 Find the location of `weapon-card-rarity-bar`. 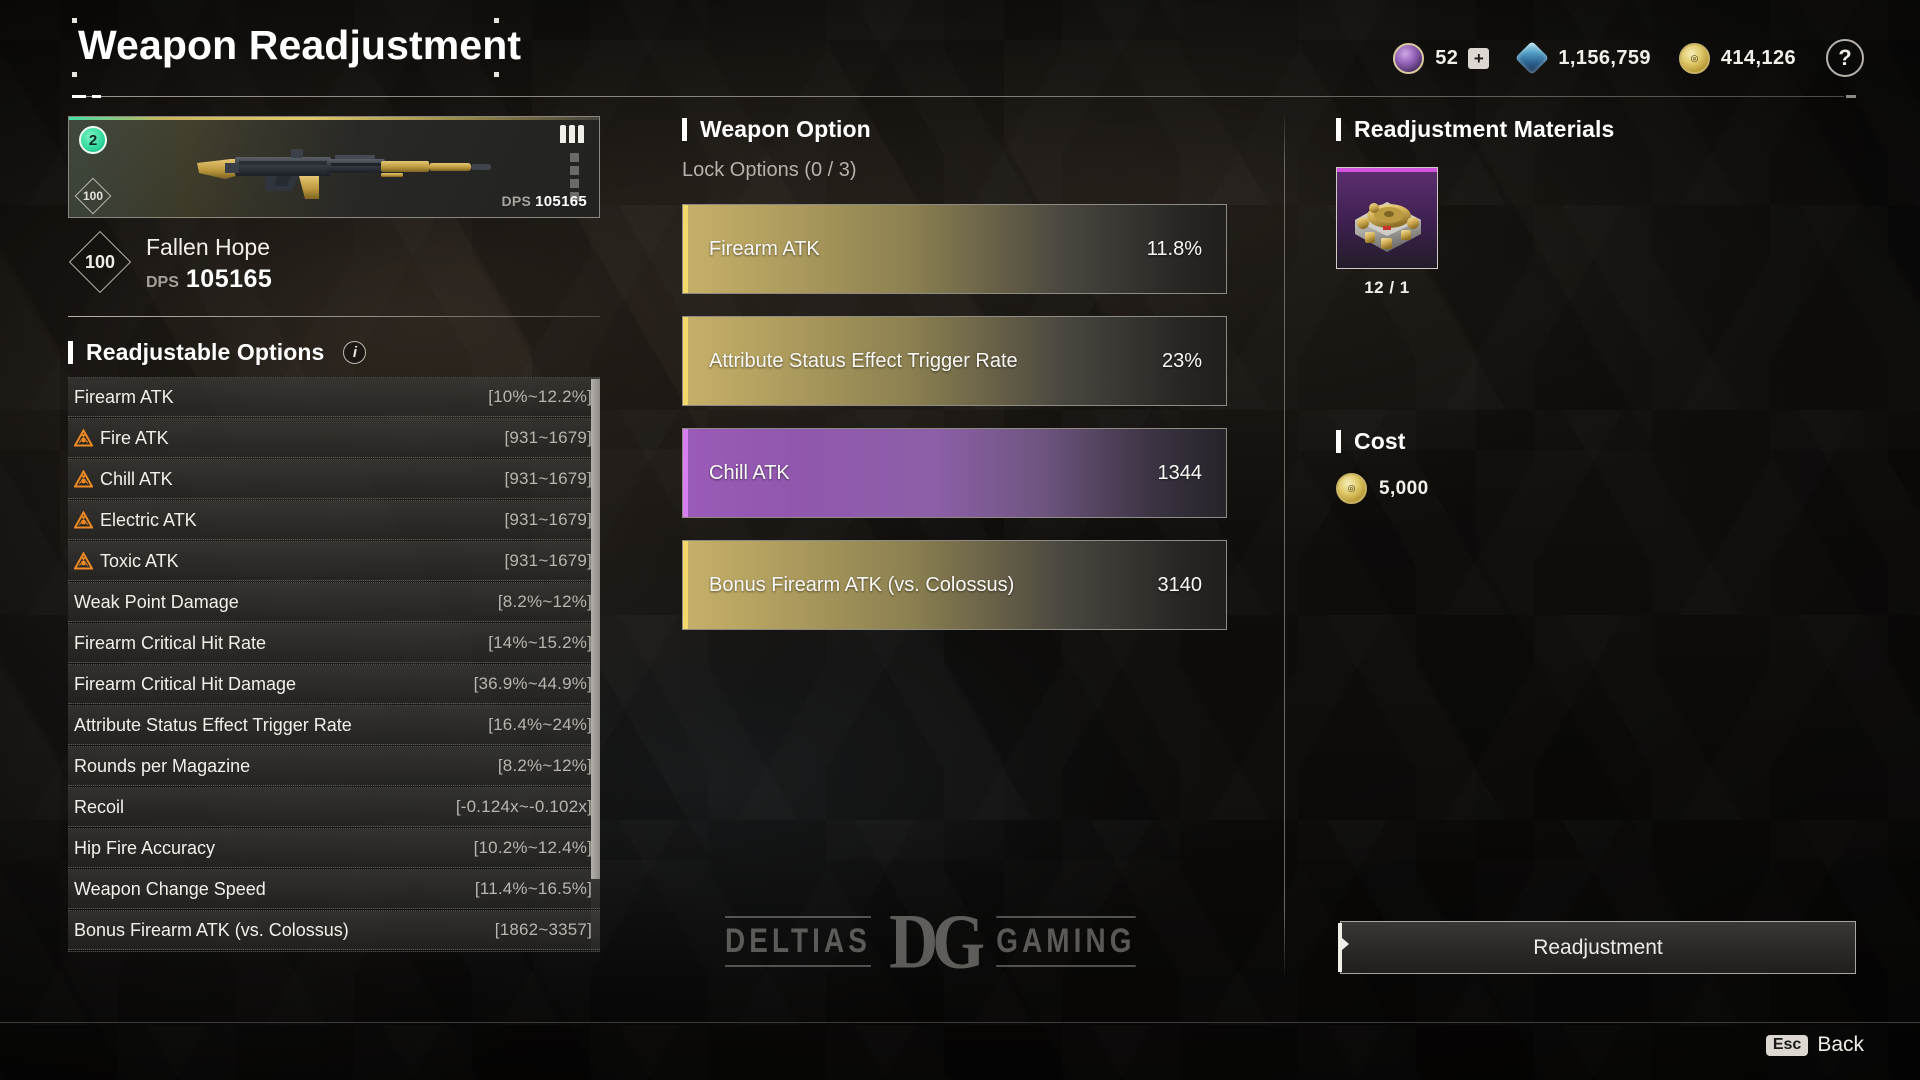

weapon-card-rarity-bar is located at coordinates (334, 118).